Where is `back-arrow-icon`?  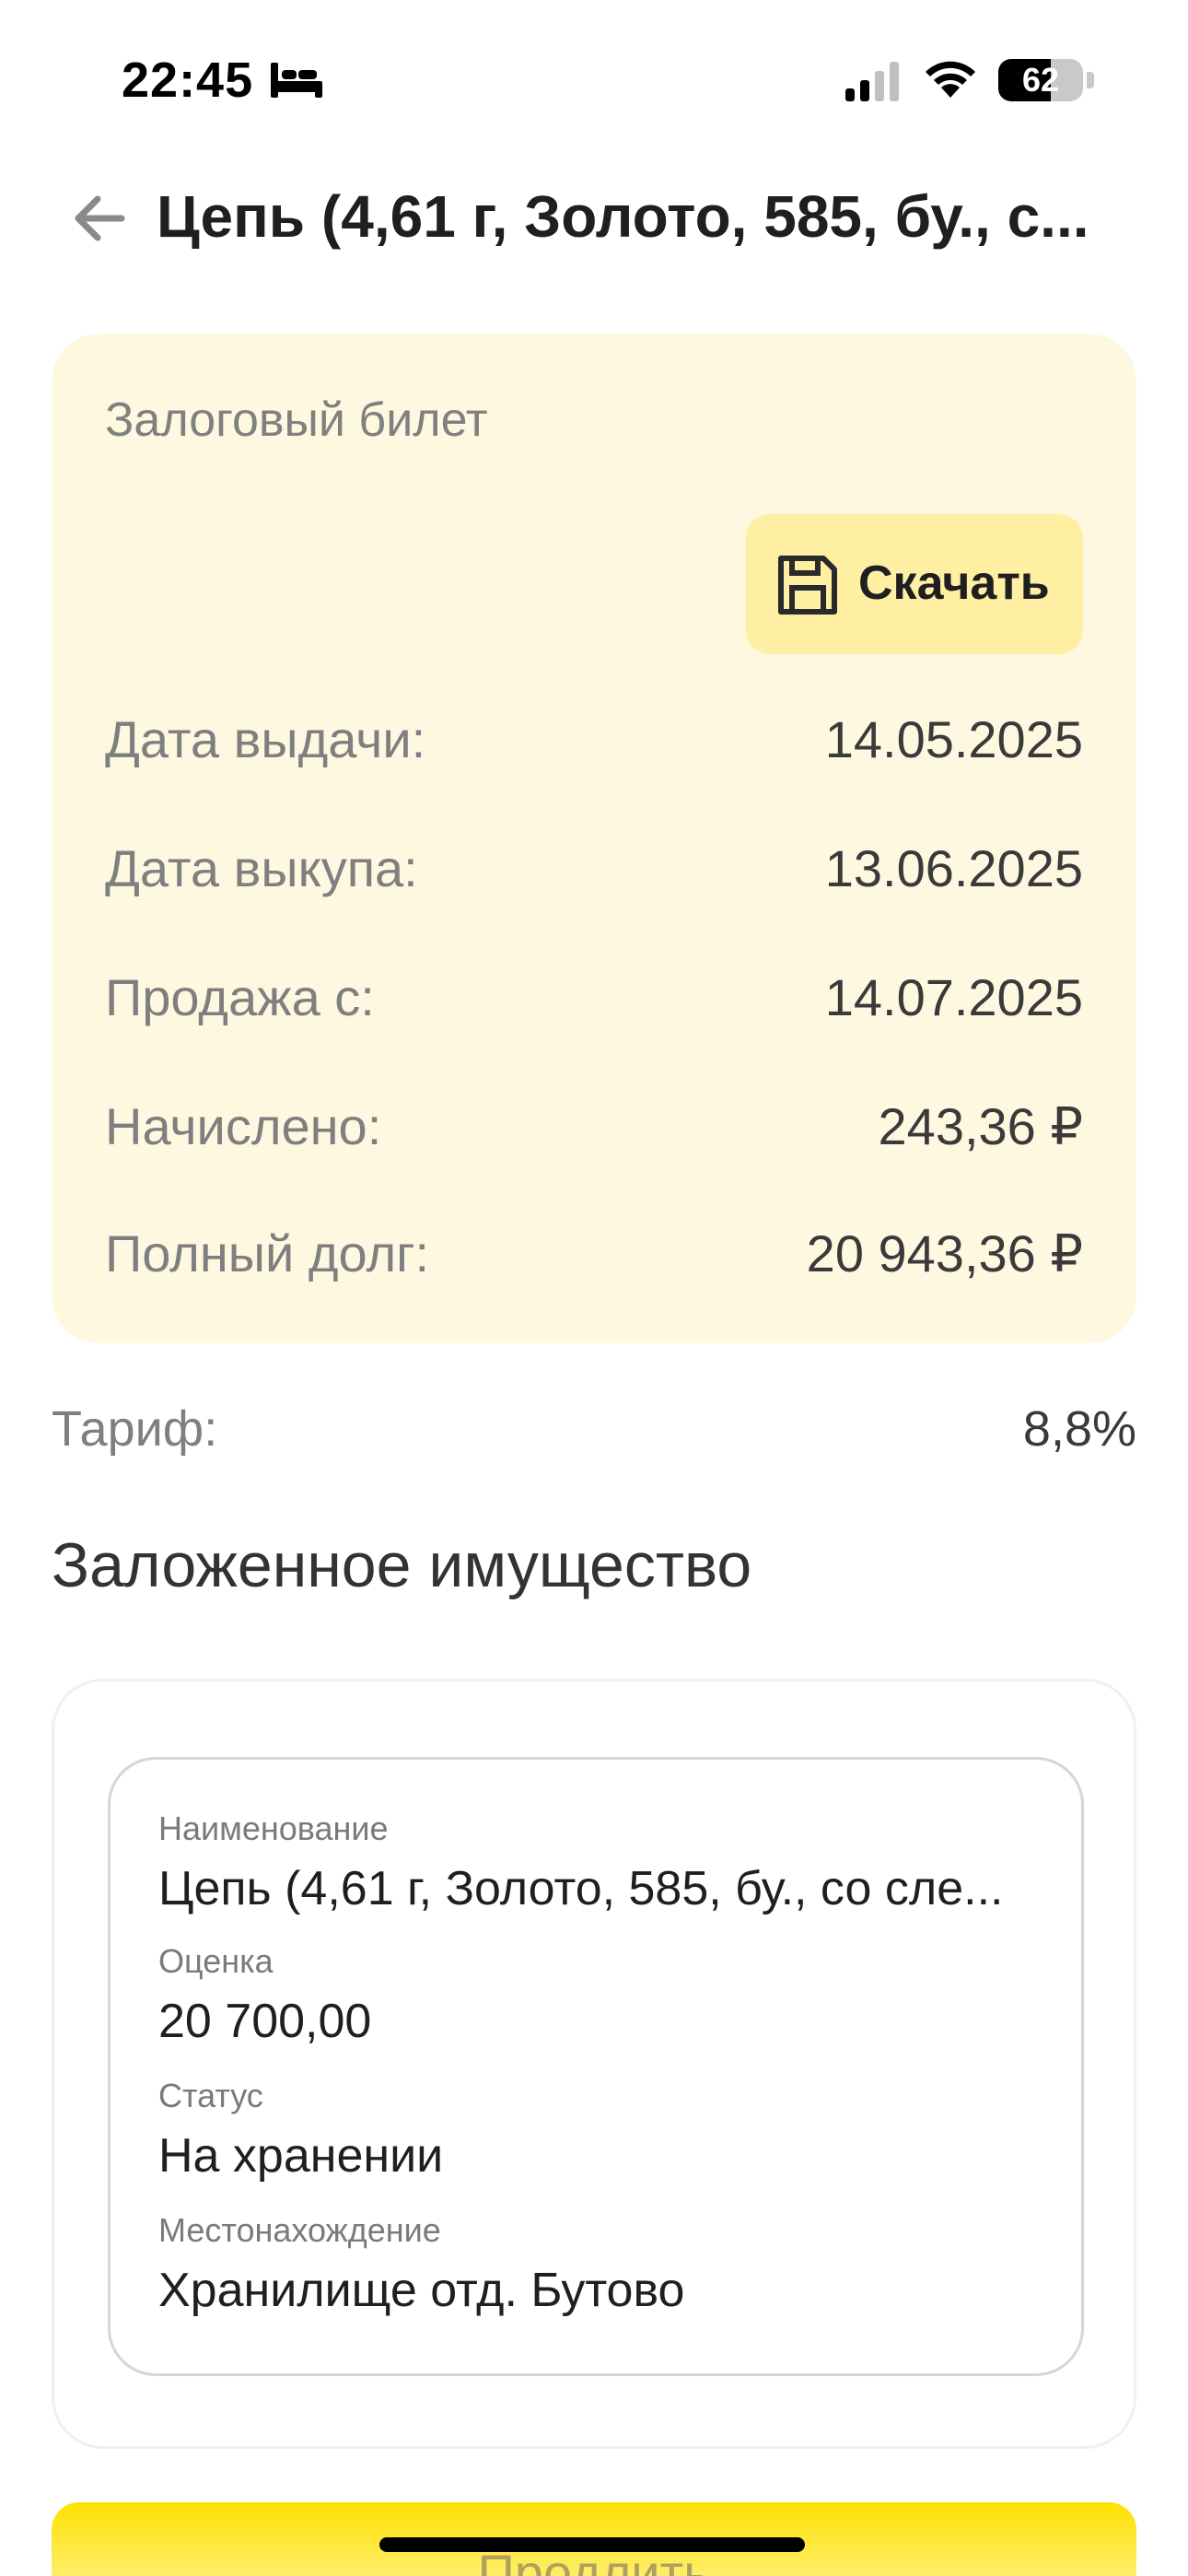 back-arrow-icon is located at coordinates (98, 218).